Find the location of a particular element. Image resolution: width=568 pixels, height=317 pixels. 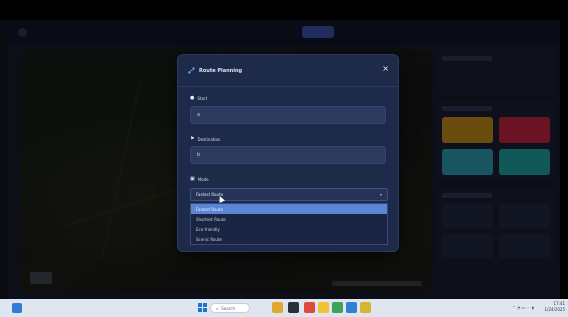

mode-option-scenic: Scenic Route is located at coordinates (289, 239).